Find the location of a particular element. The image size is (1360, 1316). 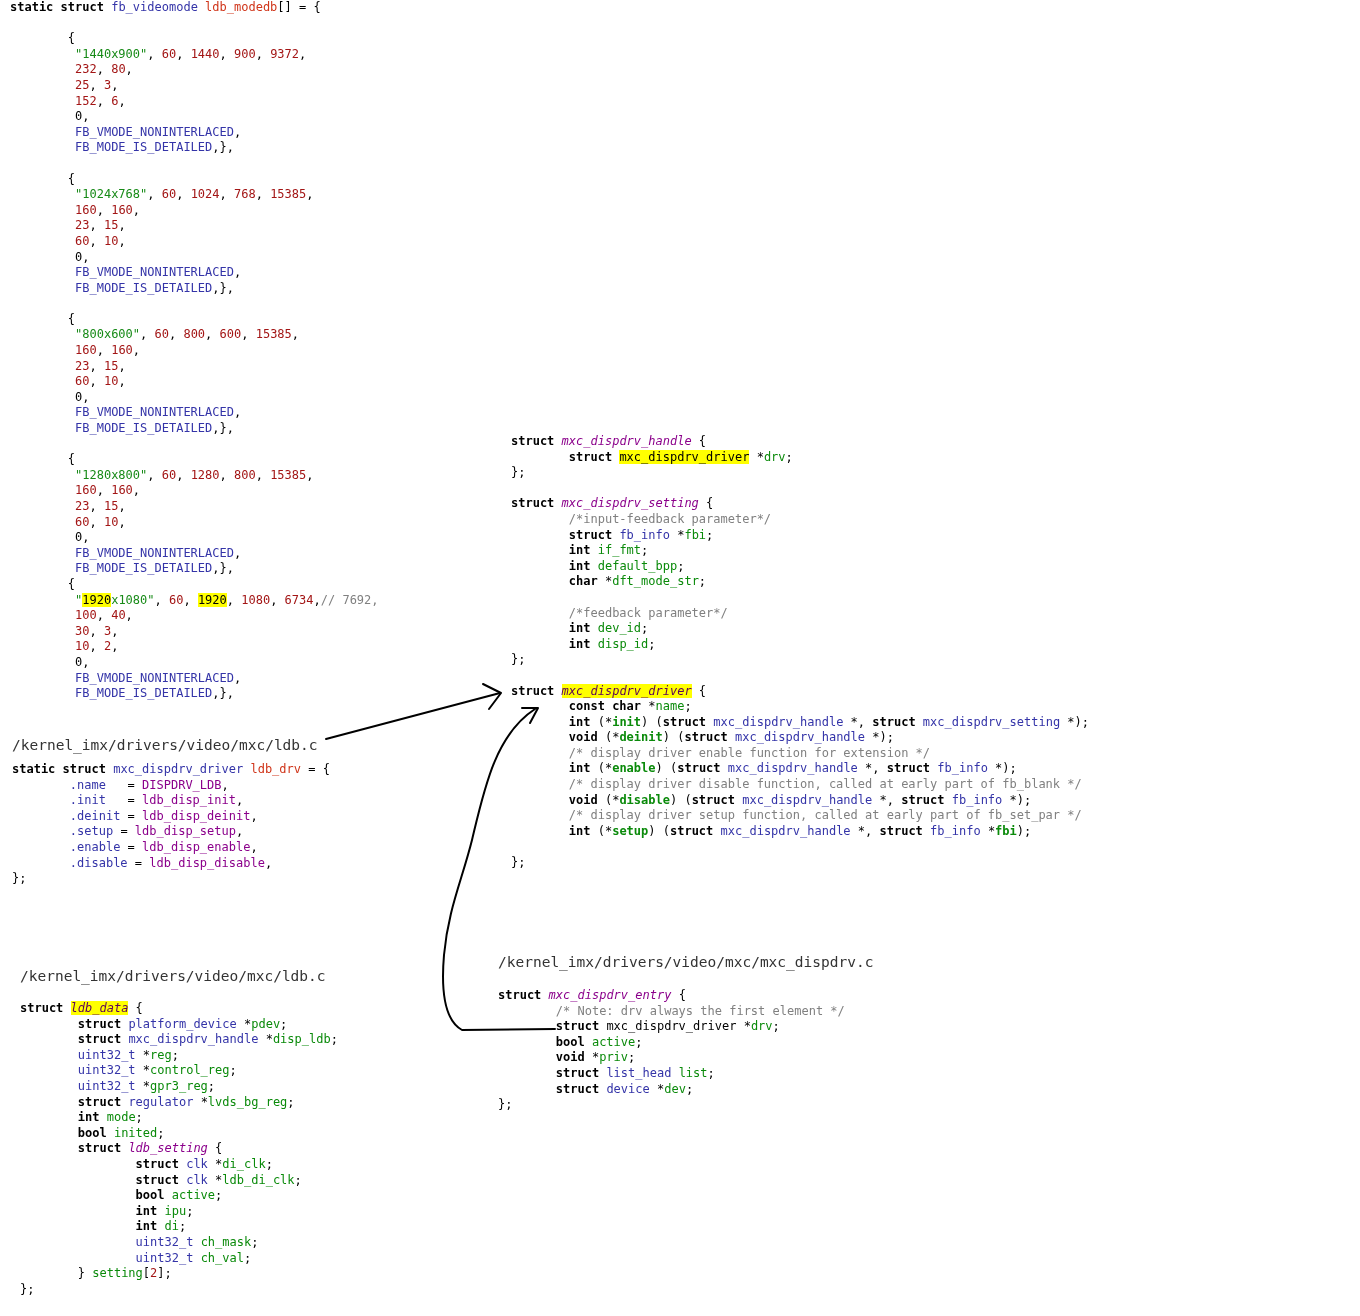

code-line: 100, 40, is located at coordinates (104, 616).